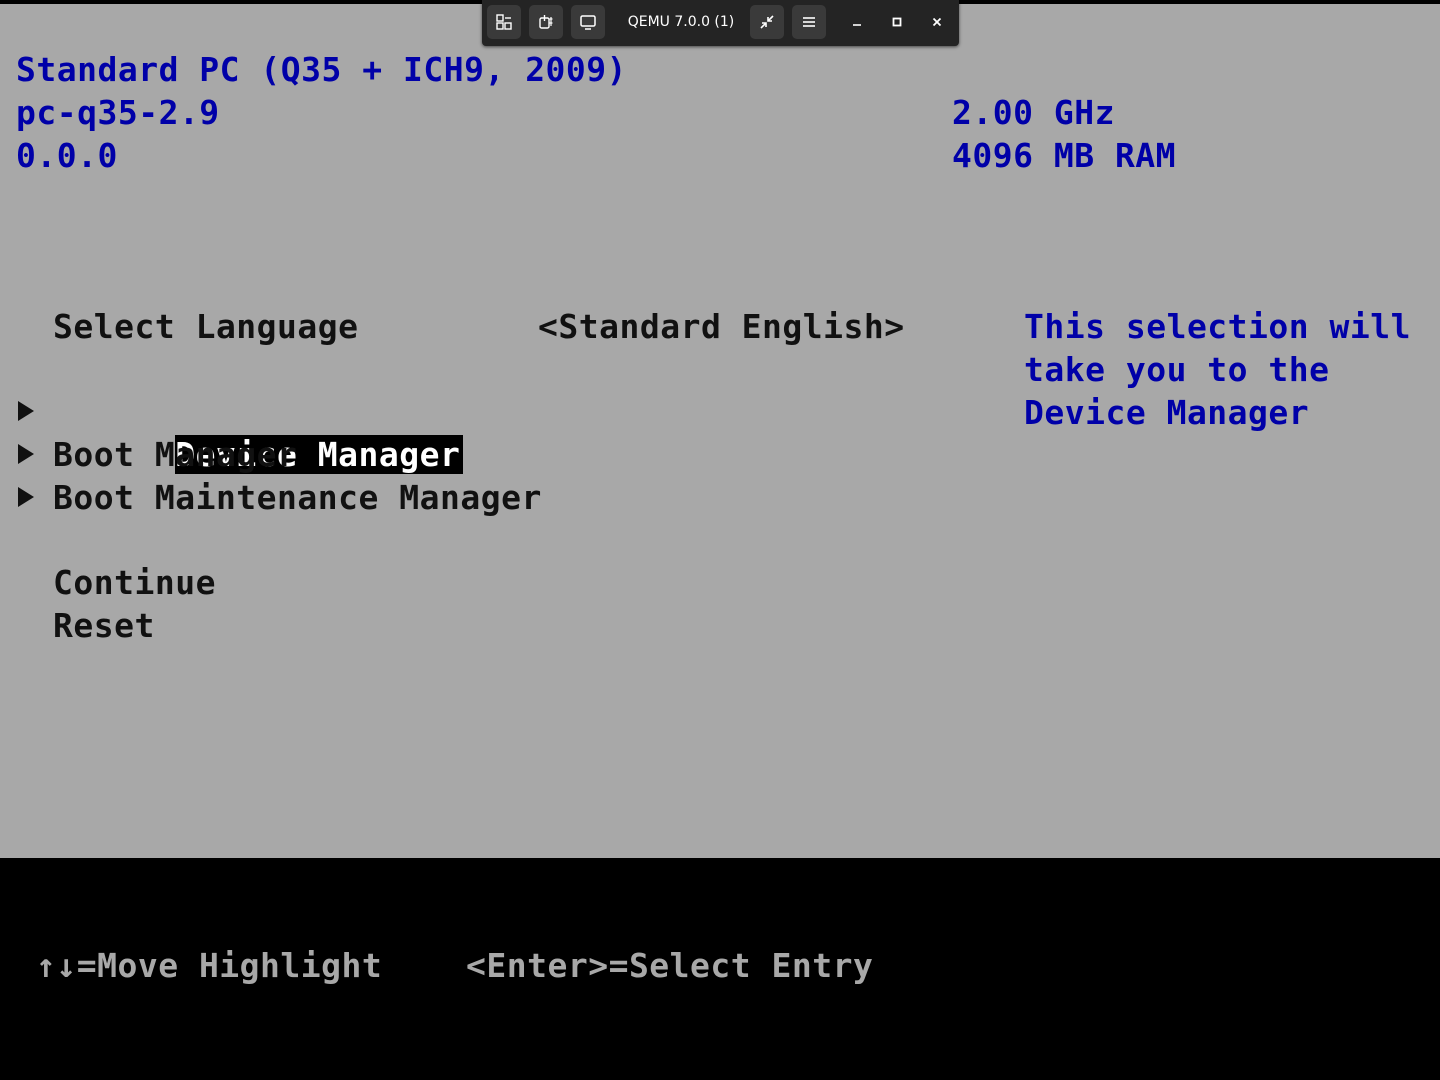  I want to click on maximize-icon, so click(897, 22).